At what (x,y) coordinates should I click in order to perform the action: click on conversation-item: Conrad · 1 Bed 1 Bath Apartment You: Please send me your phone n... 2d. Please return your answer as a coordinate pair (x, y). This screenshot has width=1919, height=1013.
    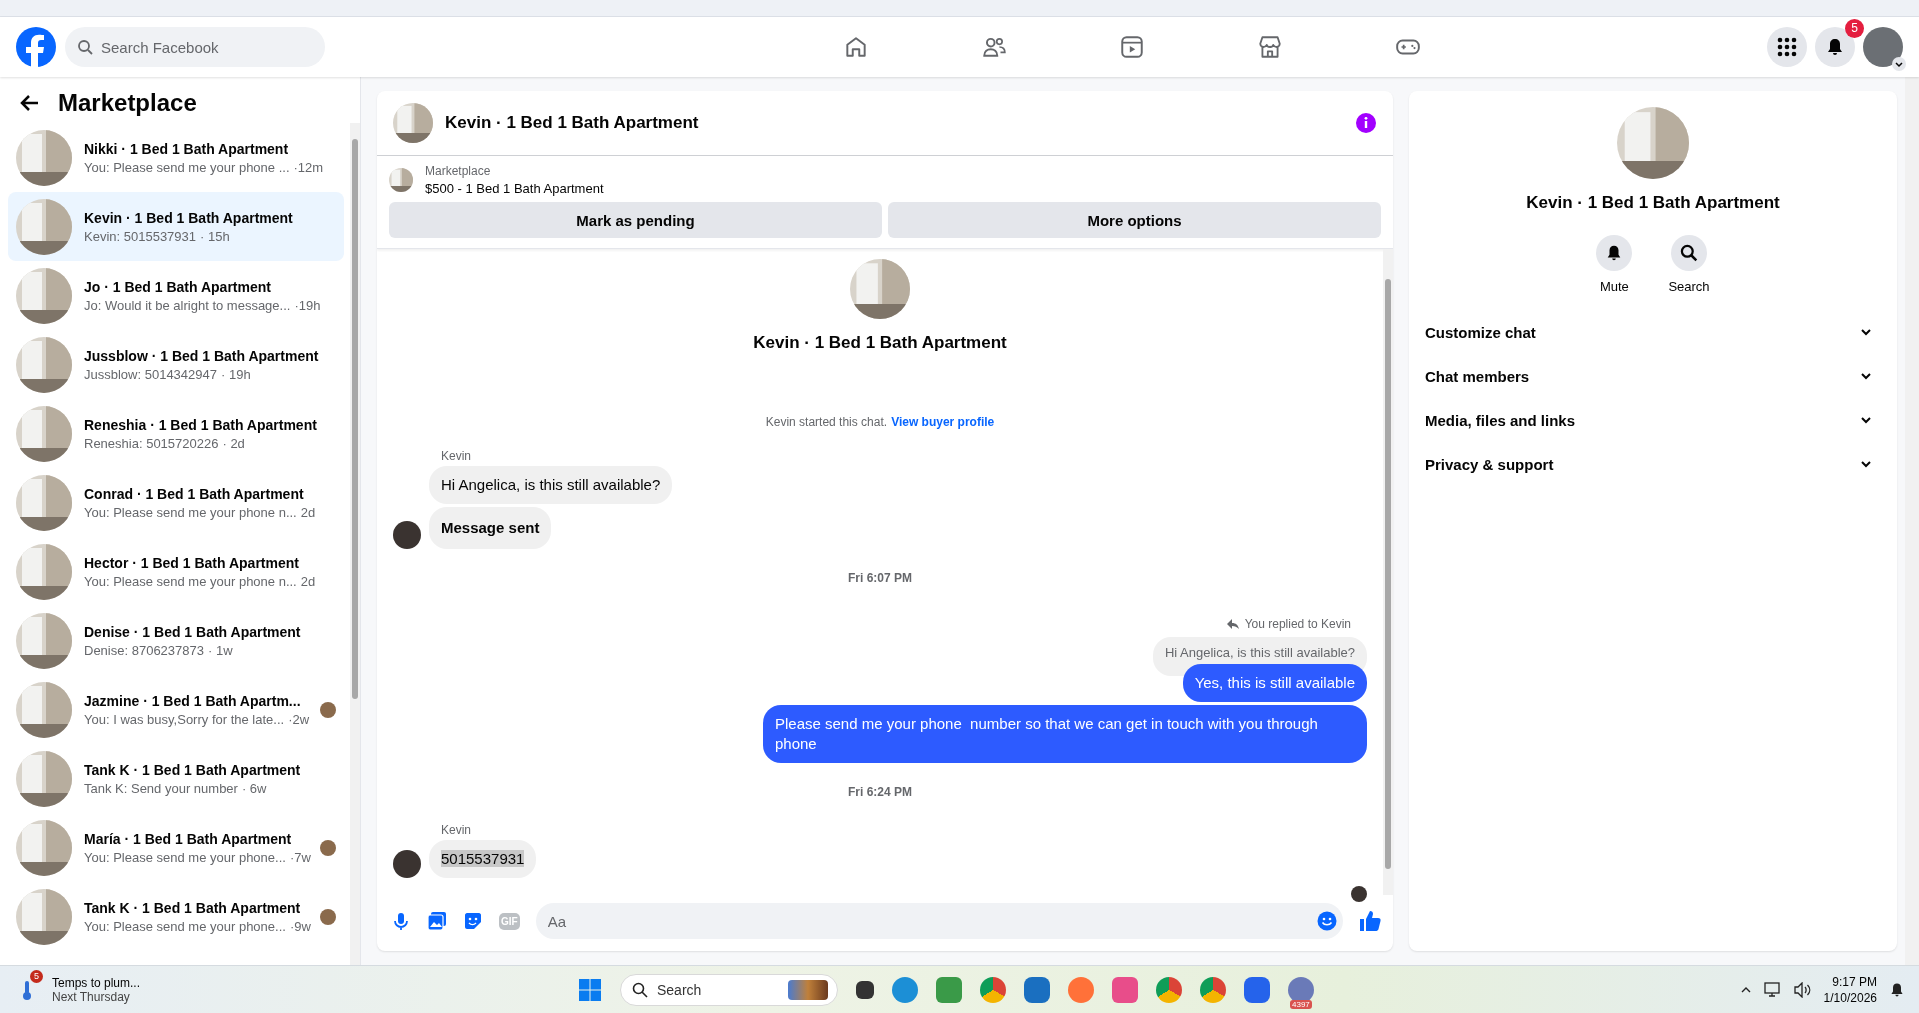
    Looking at the image, I should click on (176, 502).